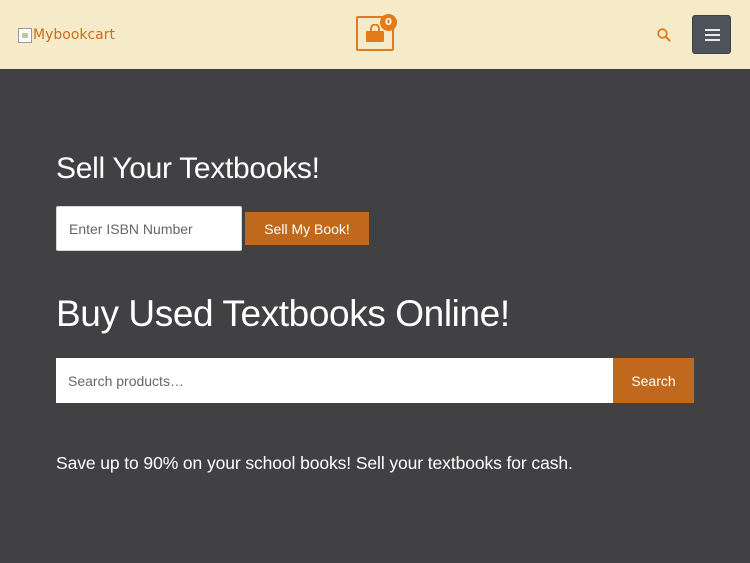  Describe the element at coordinates (74, 35) in the screenshot. I see `logo-alt-text: Mybookcart` at that location.